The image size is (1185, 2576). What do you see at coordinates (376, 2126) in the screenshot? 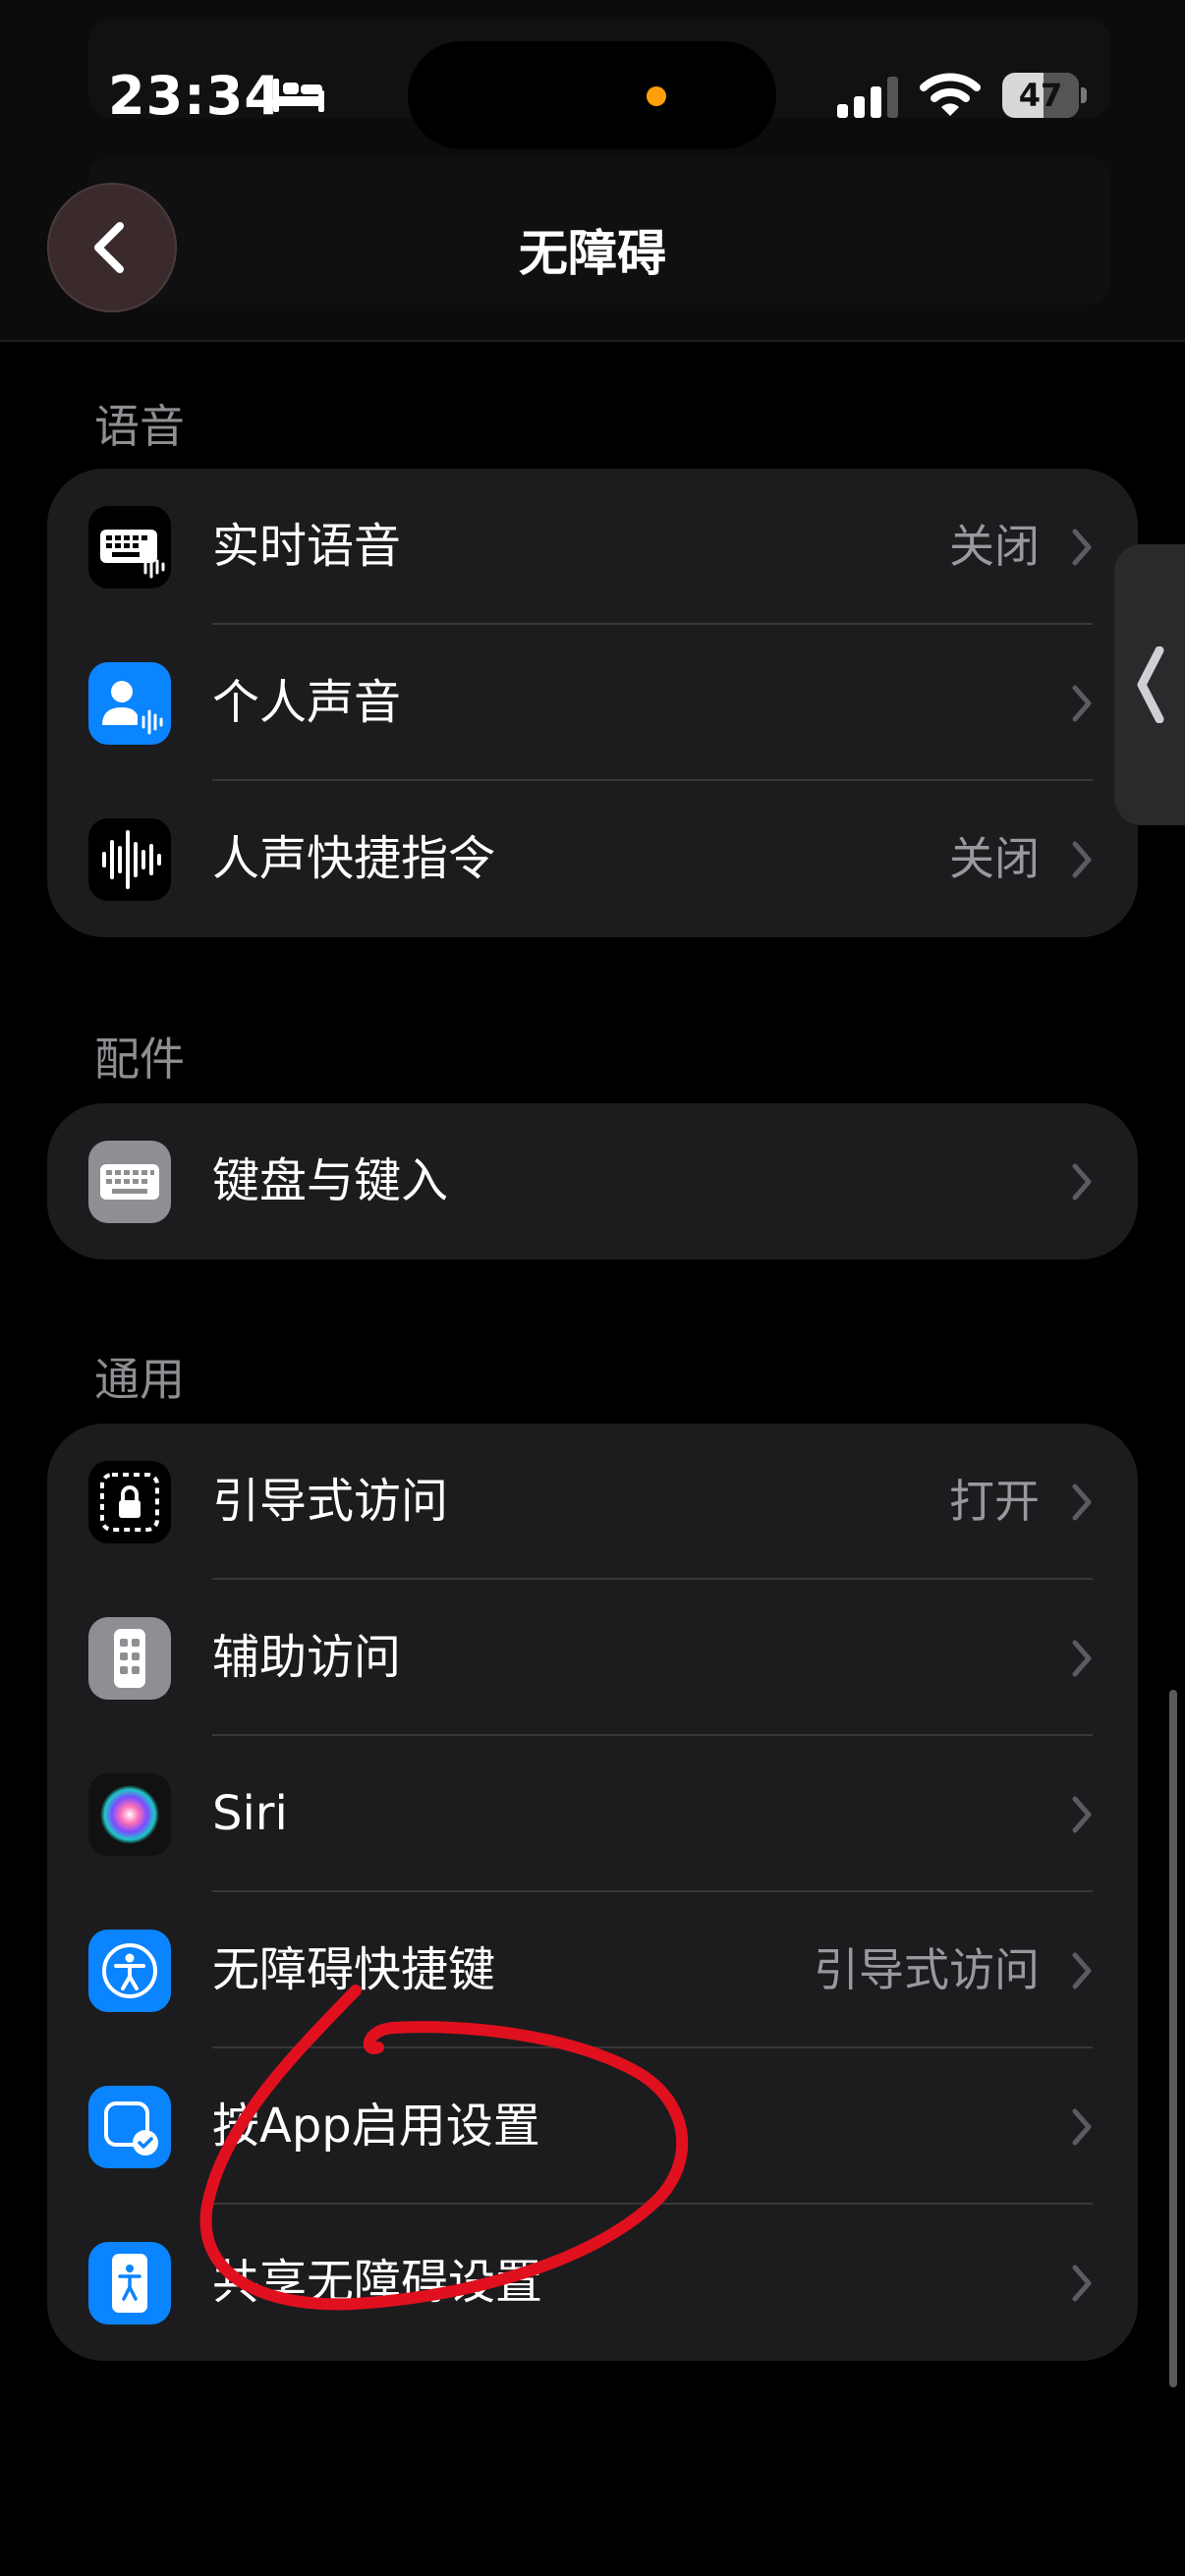
I see `row-label: 按App启用设置` at bounding box center [376, 2126].